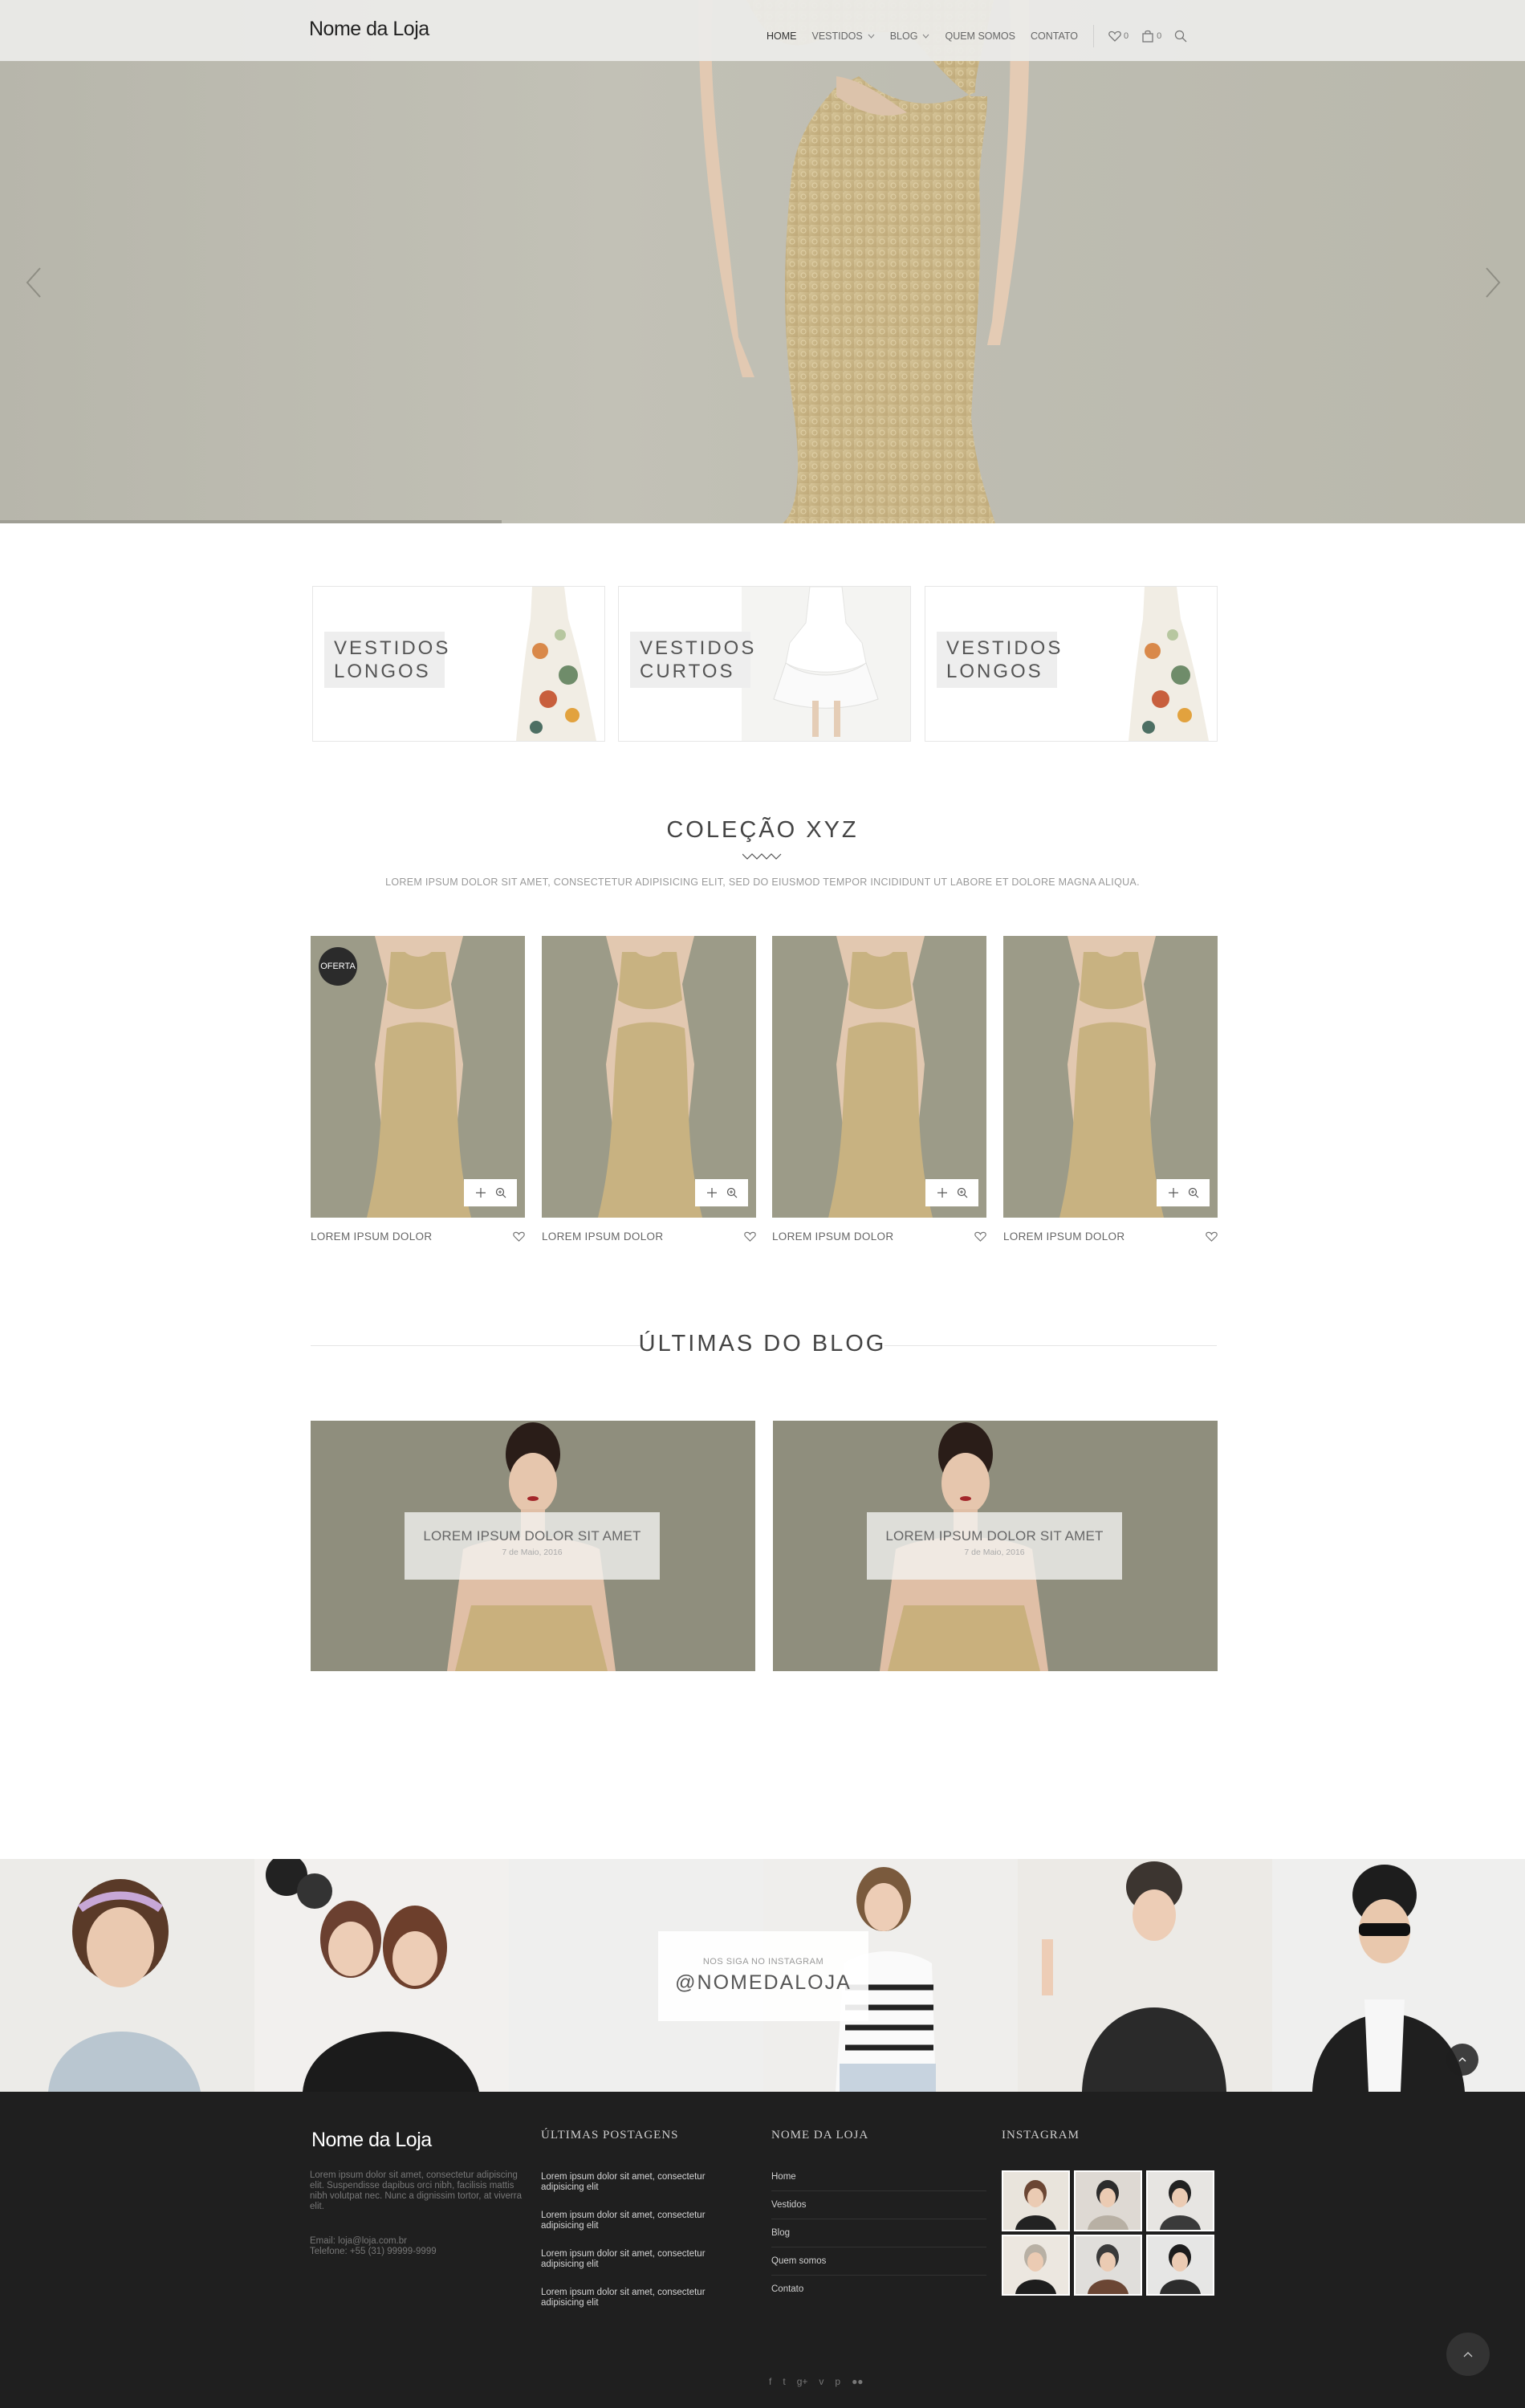 This screenshot has width=1525, height=2408. I want to click on chevron-up-icon, so click(1462, 2059).